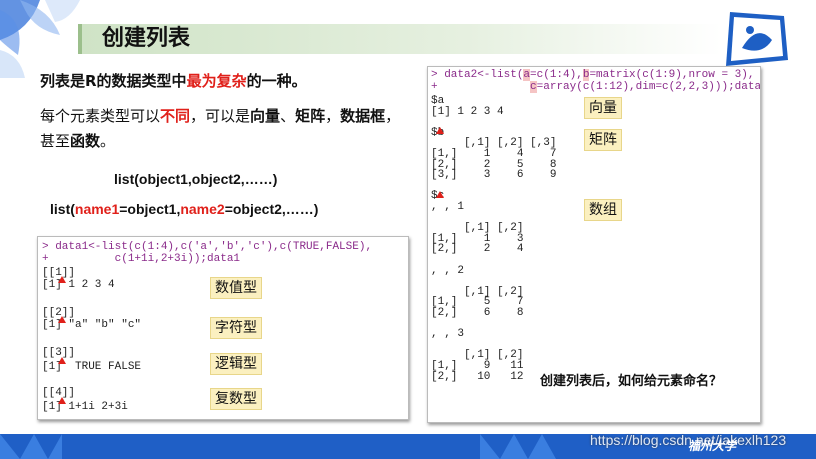 The image size is (816, 459). Describe the element at coordinates (603, 108) in the screenshot. I see `type-label-vector: 向量` at that location.